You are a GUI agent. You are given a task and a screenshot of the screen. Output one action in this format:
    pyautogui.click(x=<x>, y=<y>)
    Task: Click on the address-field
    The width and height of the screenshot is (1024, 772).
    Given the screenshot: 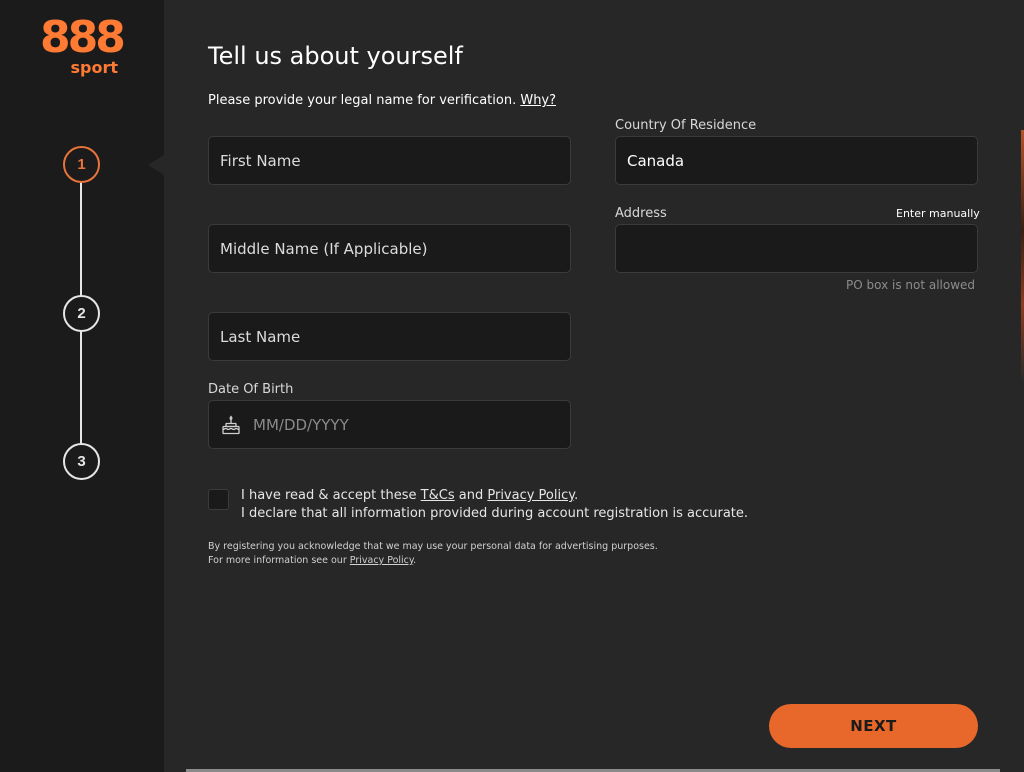 What is the action you would take?
    pyautogui.click(x=796, y=248)
    